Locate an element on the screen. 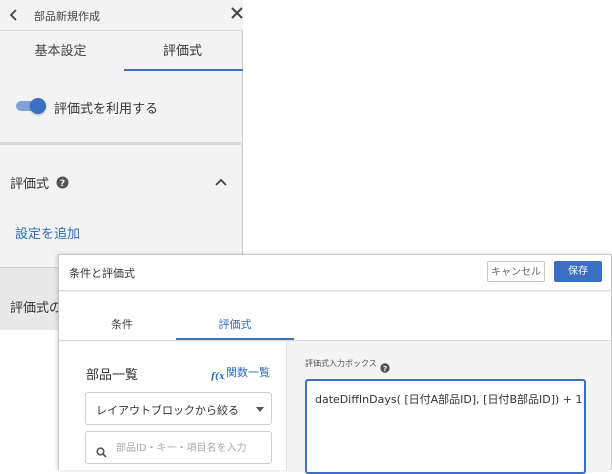 The height and width of the screenshot is (474, 612). svg-text: f(x) is located at coordinates (218, 376).